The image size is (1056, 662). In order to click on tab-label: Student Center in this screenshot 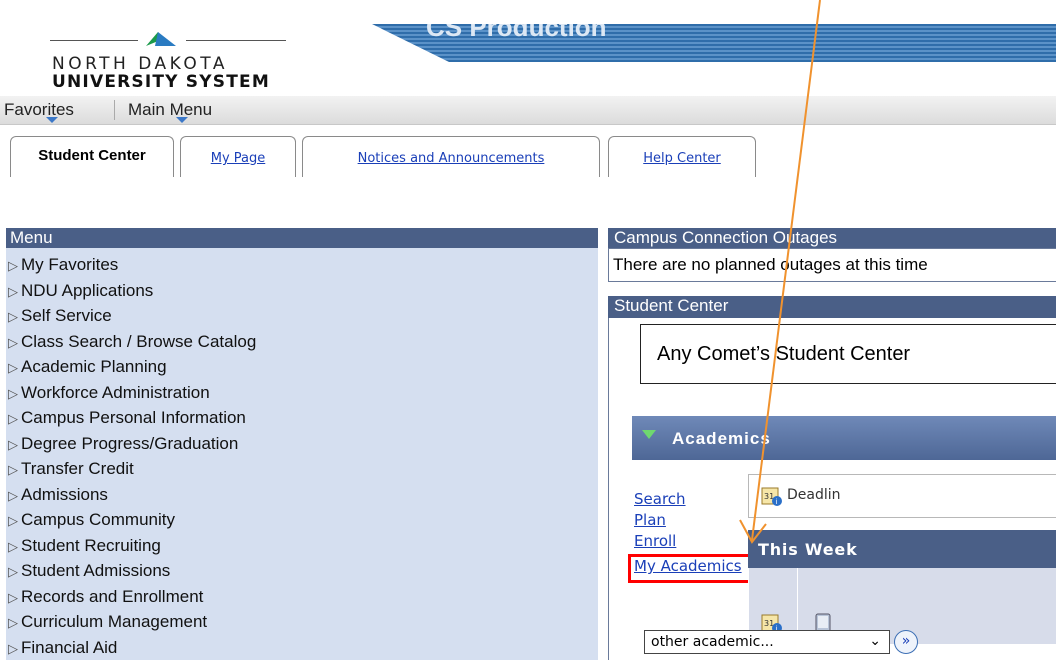, I will do `click(92, 155)`.